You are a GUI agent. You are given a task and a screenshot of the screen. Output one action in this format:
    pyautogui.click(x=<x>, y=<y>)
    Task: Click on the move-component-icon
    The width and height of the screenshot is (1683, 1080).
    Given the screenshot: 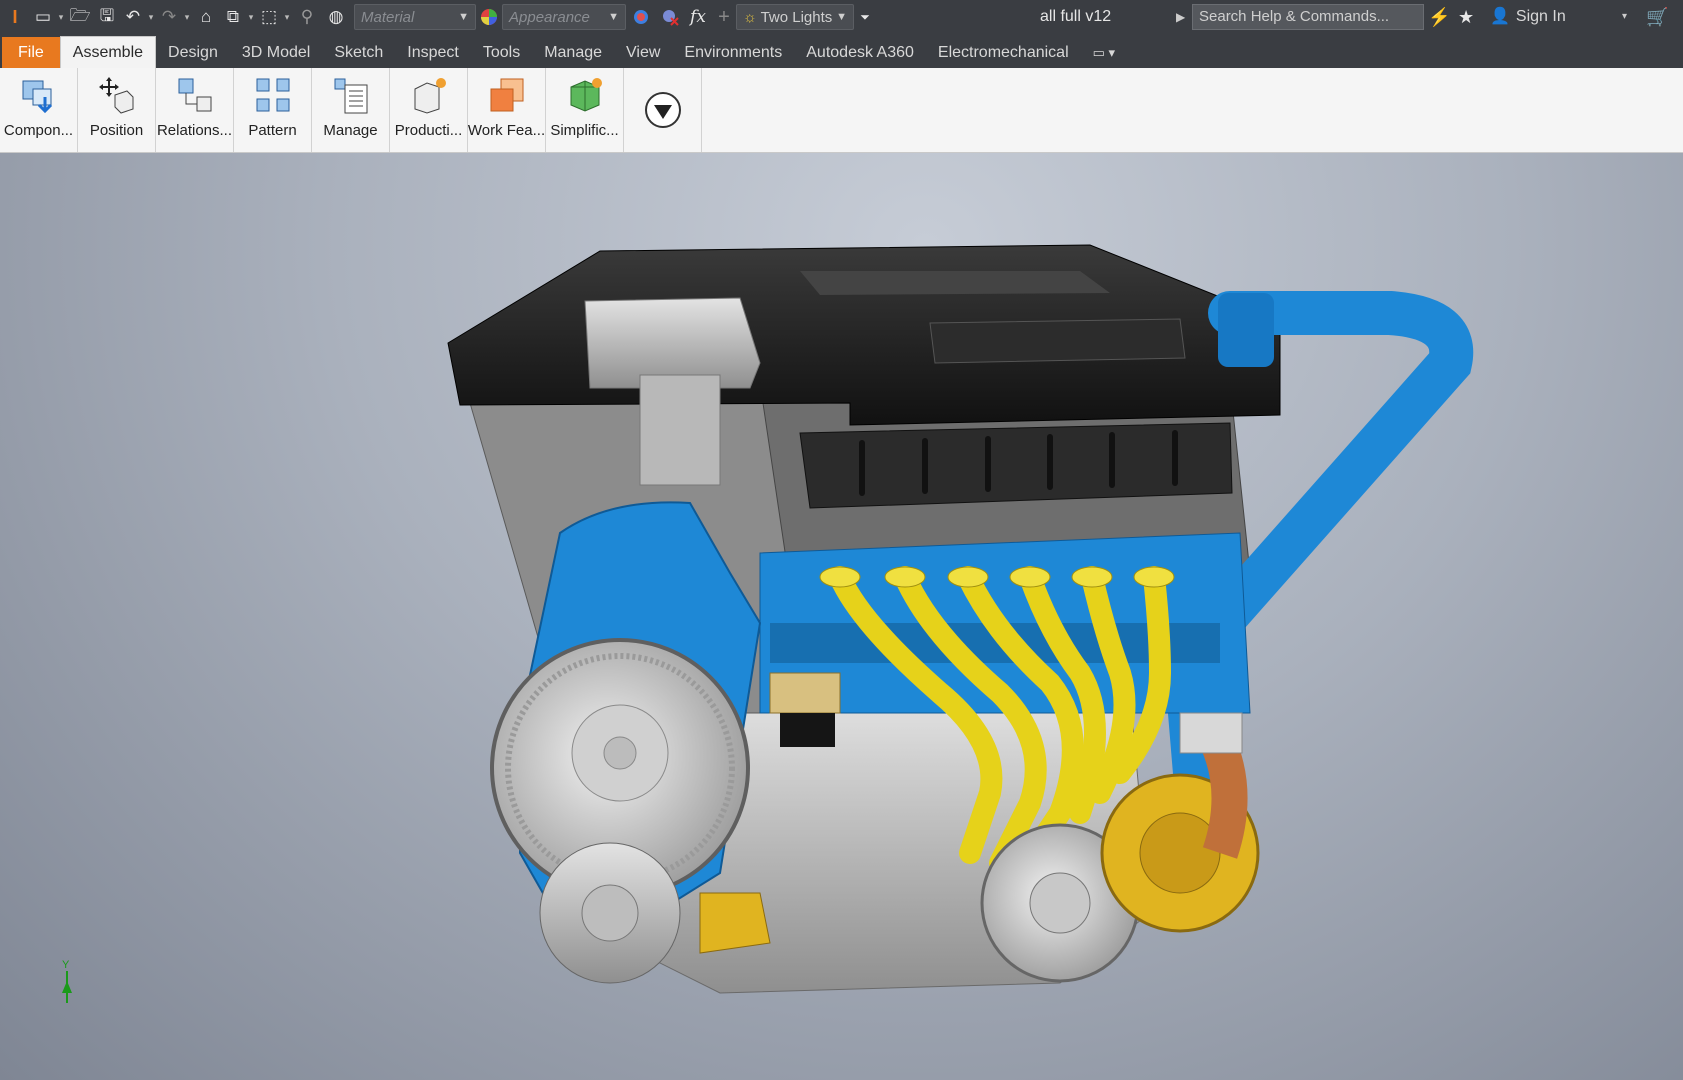 What is the action you would take?
    pyautogui.click(x=117, y=95)
    